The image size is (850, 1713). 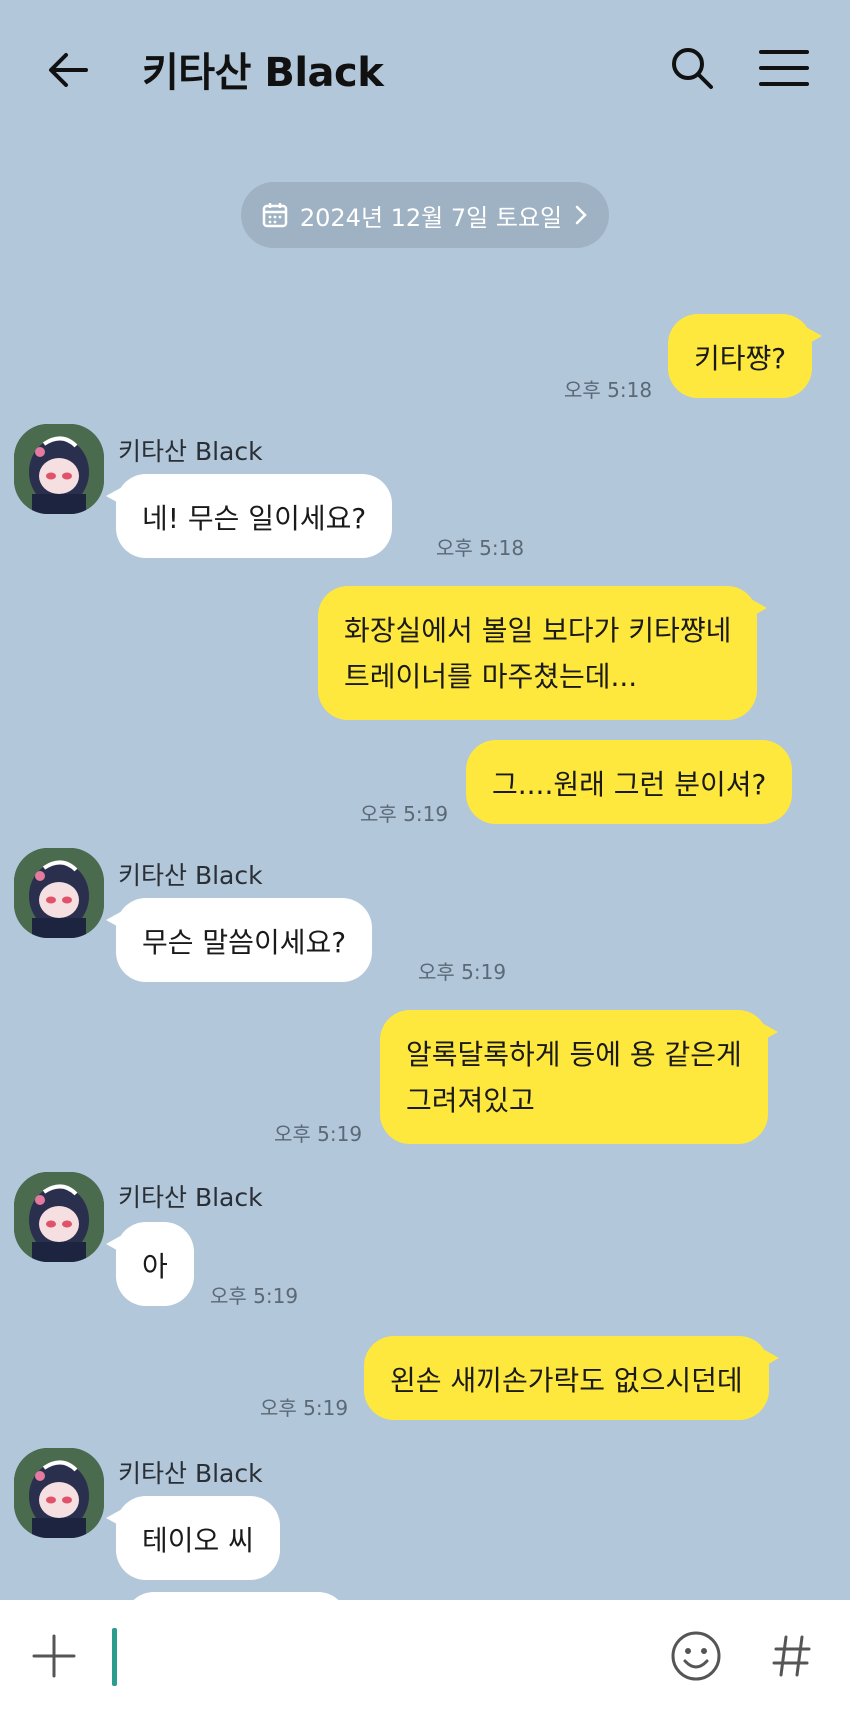 I want to click on message-text: 테이오 씨, so click(x=198, y=1540).